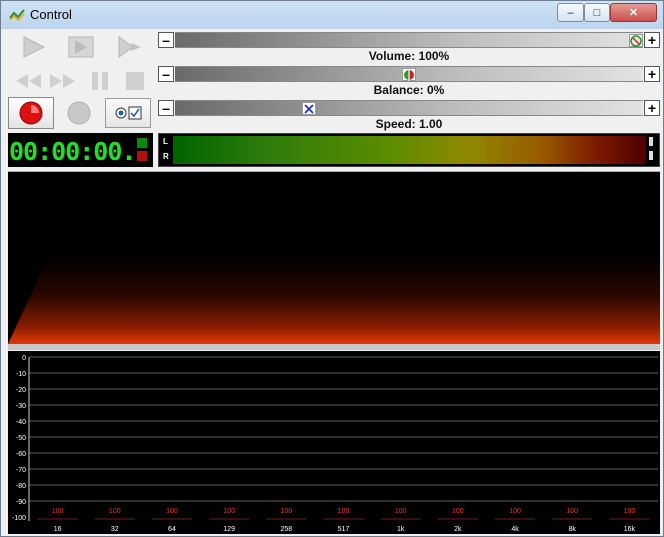 The width and height of the screenshot is (664, 537). I want to click on window-title: Control, so click(51, 14).